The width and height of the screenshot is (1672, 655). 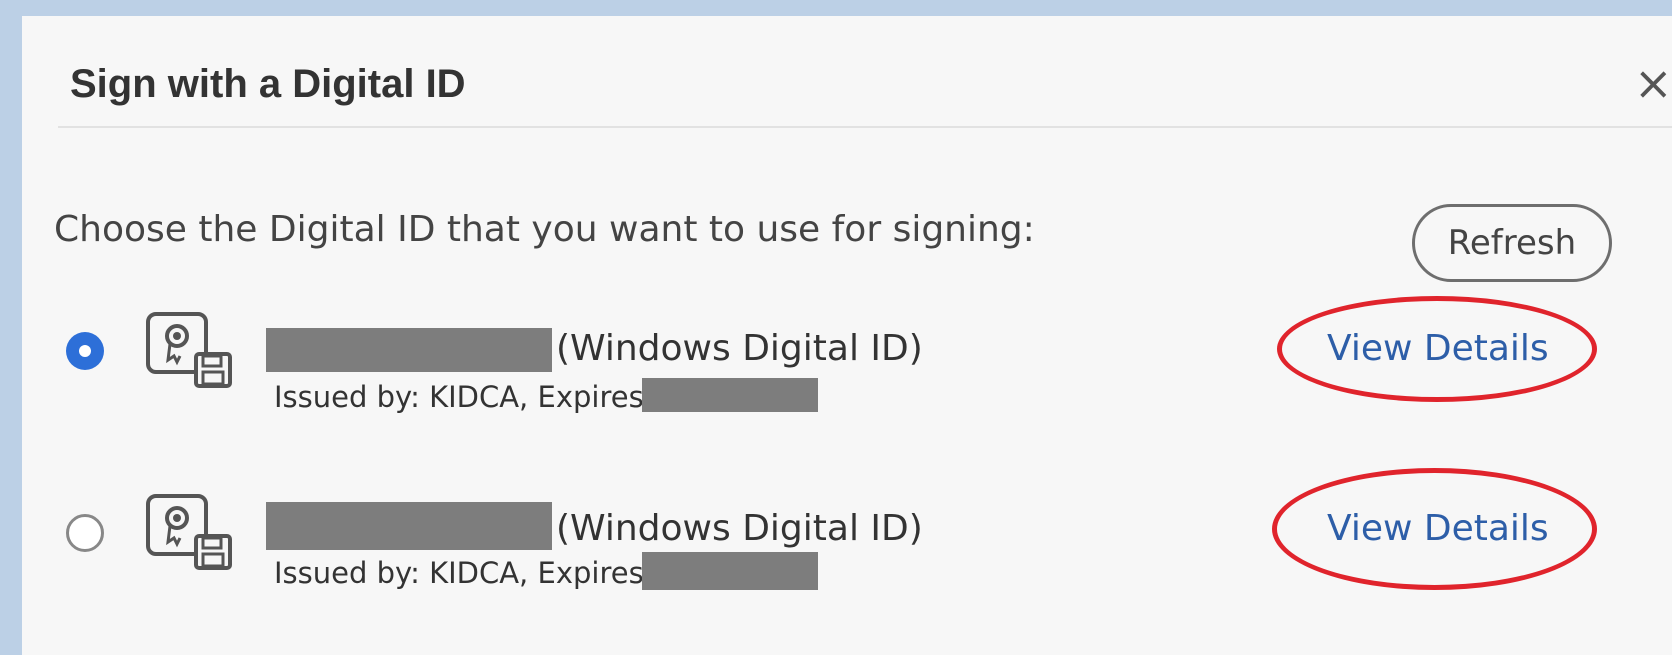 What do you see at coordinates (1653, 83) in the screenshot?
I see `close-icon: ×` at bounding box center [1653, 83].